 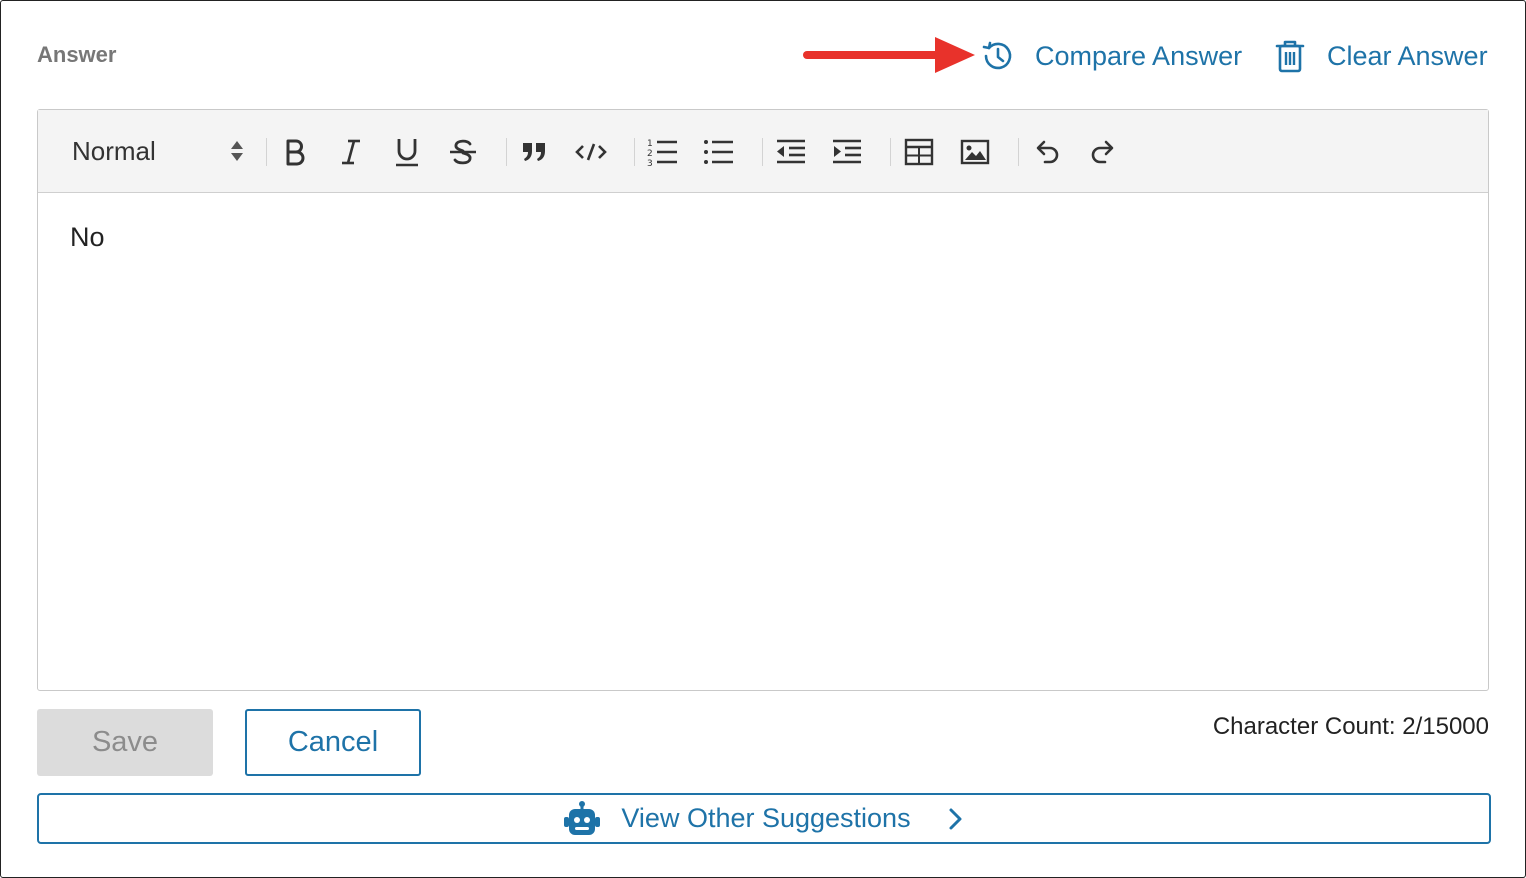 I want to click on view-other-suggestions-button: View Other Suggestions, so click(x=764, y=818).